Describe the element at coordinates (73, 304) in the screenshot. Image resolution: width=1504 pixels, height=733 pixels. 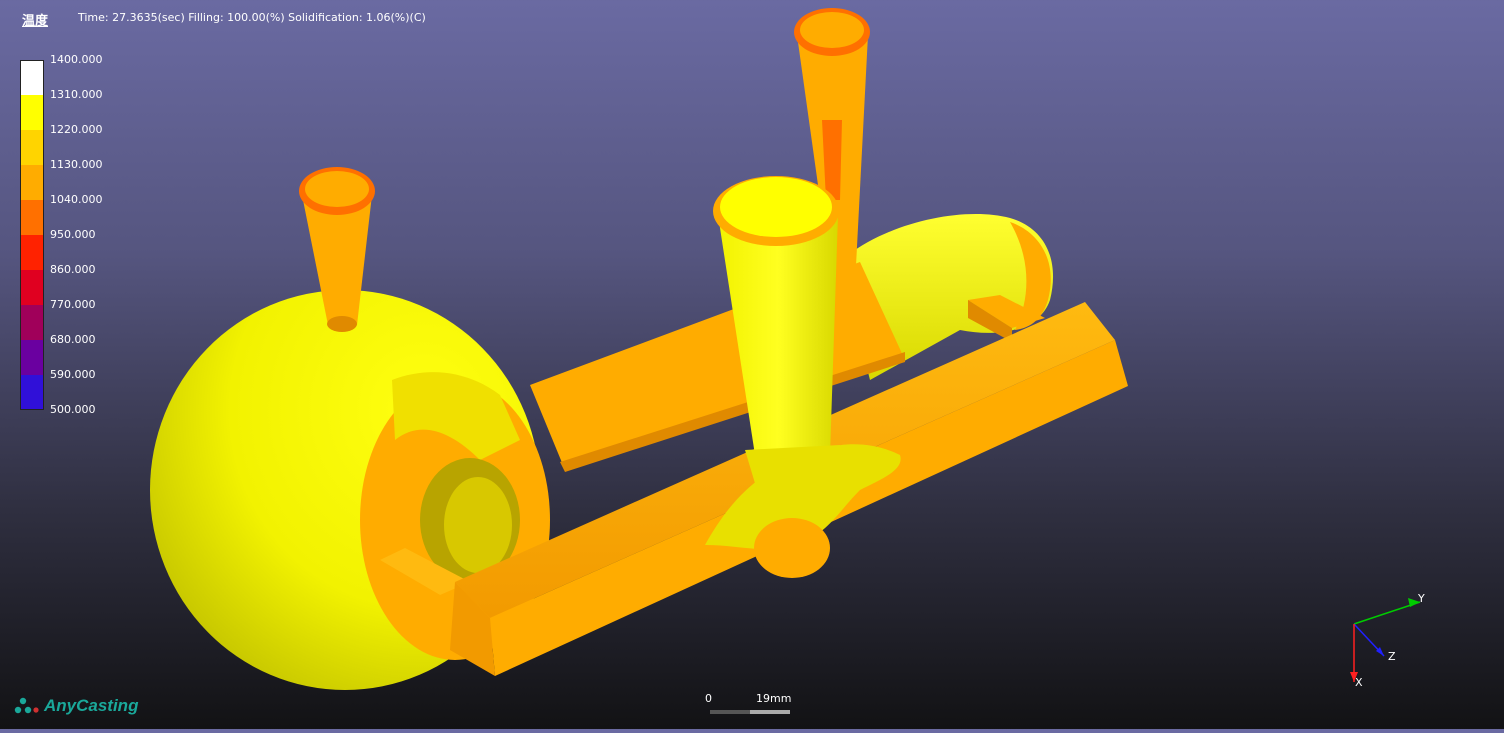
I see `legend-value: 770.000` at that location.